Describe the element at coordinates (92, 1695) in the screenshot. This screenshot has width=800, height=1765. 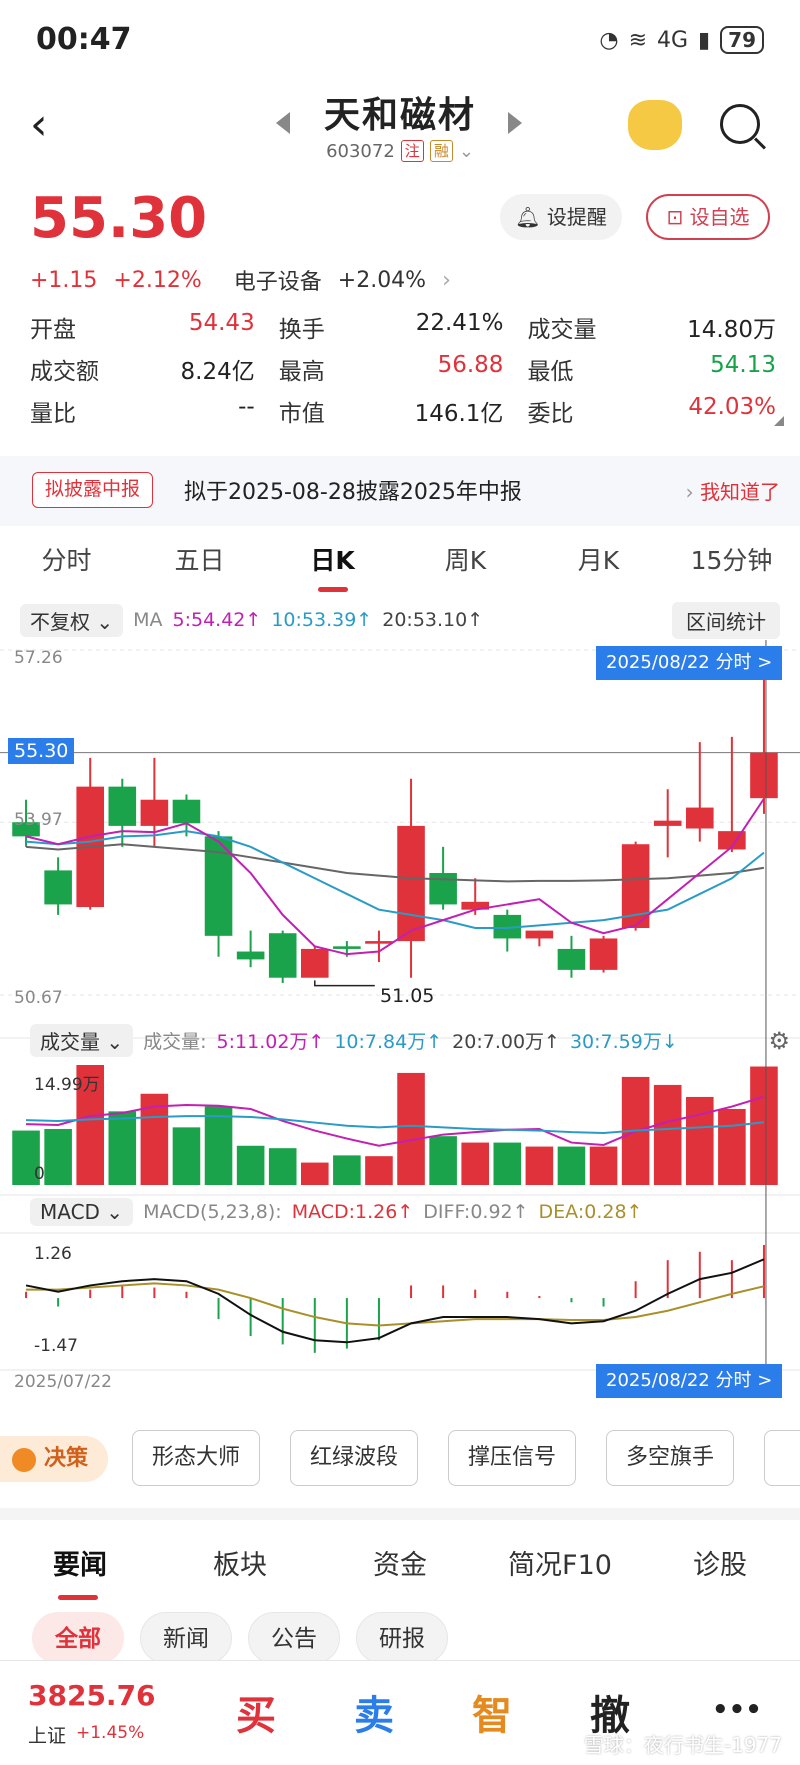
I see `index-value: 3825.76` at that location.